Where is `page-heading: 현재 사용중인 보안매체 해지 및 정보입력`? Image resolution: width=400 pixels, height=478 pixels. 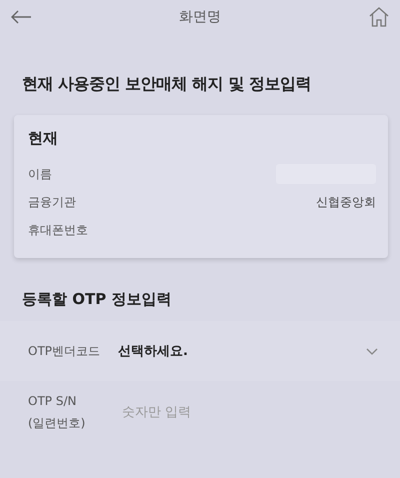
page-heading: 현재 사용중인 보안매체 해지 및 정보입력 is located at coordinates (167, 84).